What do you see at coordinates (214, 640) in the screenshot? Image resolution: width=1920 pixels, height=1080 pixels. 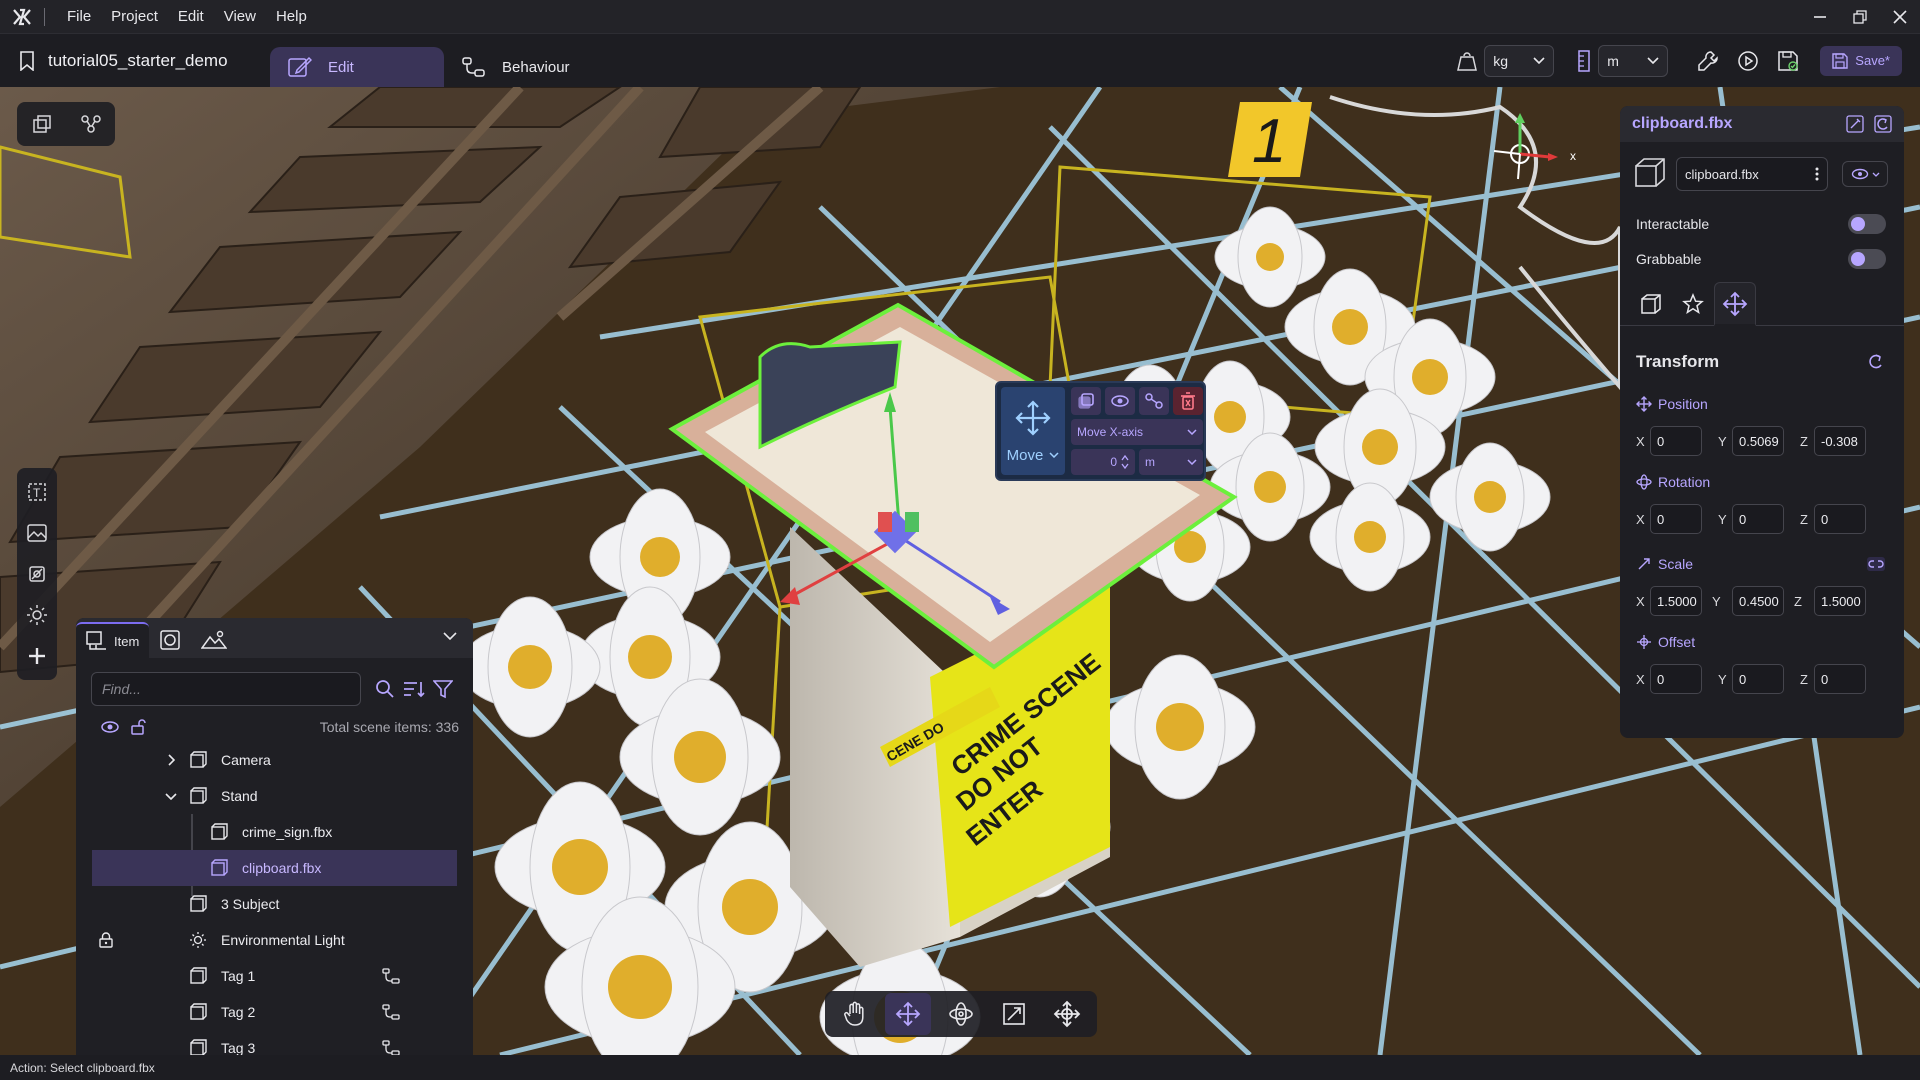 I see `tab-environment` at bounding box center [214, 640].